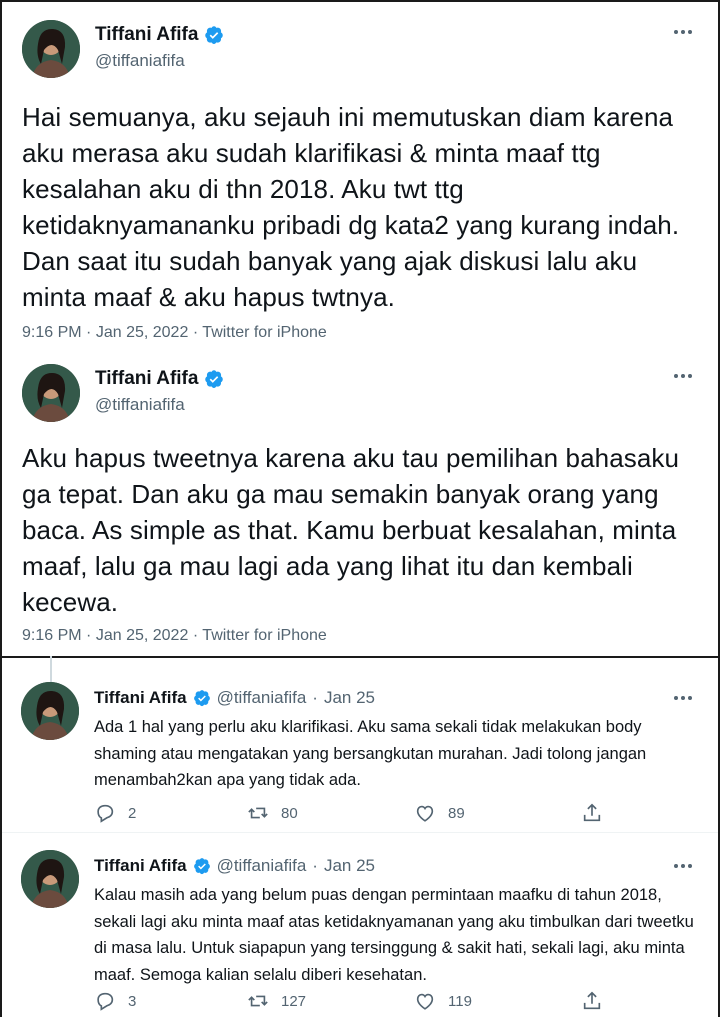  I want to click on like-button: 119, so click(443, 1001).